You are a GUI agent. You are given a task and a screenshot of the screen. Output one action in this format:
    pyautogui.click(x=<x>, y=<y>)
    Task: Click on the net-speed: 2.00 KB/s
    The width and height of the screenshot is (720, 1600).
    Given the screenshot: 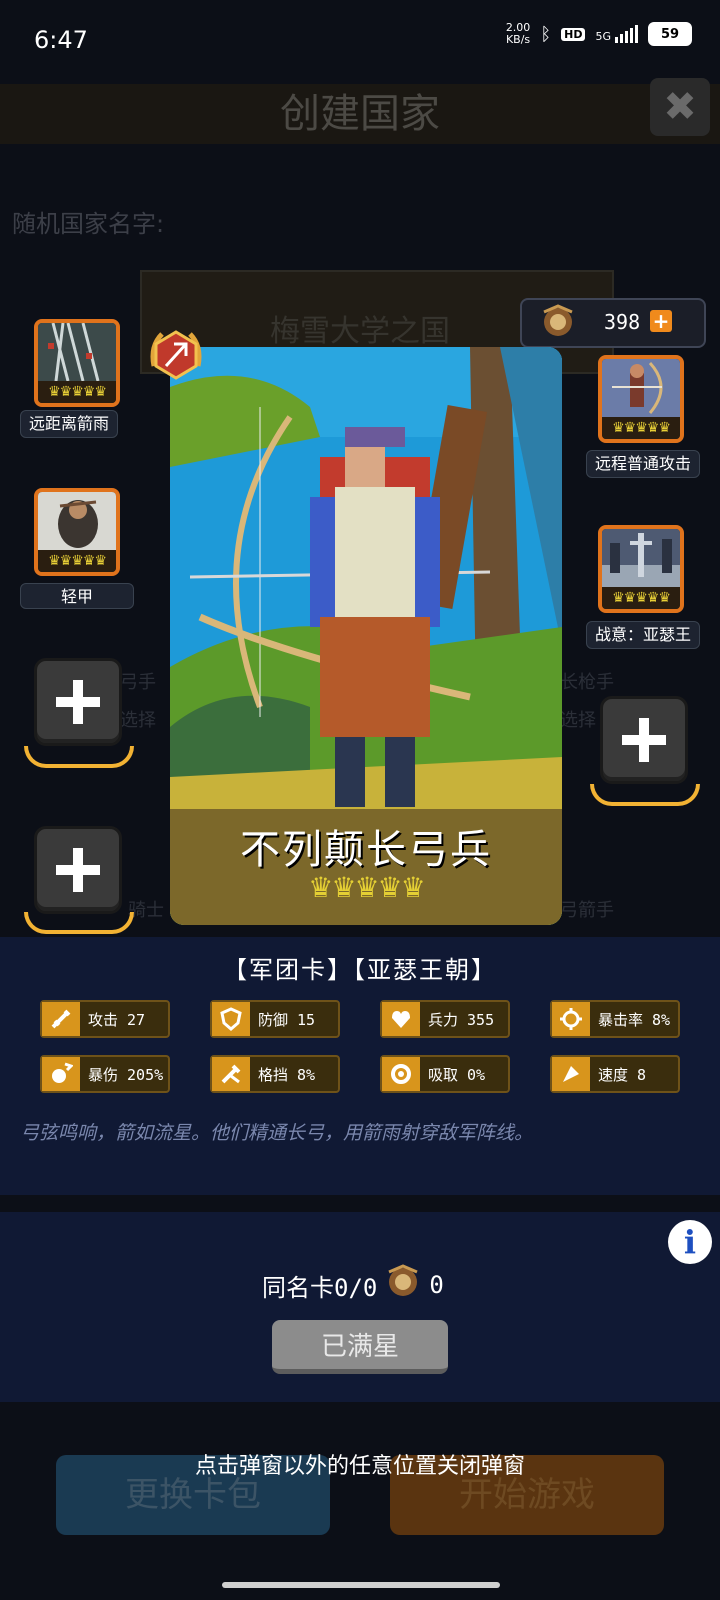 What is the action you would take?
    pyautogui.click(x=518, y=33)
    